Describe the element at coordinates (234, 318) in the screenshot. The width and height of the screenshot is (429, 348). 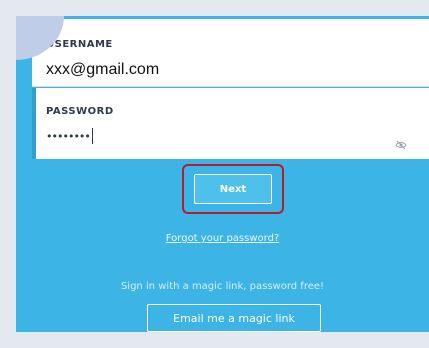
I see `email-magic-link-button: Email me a magic link` at that location.